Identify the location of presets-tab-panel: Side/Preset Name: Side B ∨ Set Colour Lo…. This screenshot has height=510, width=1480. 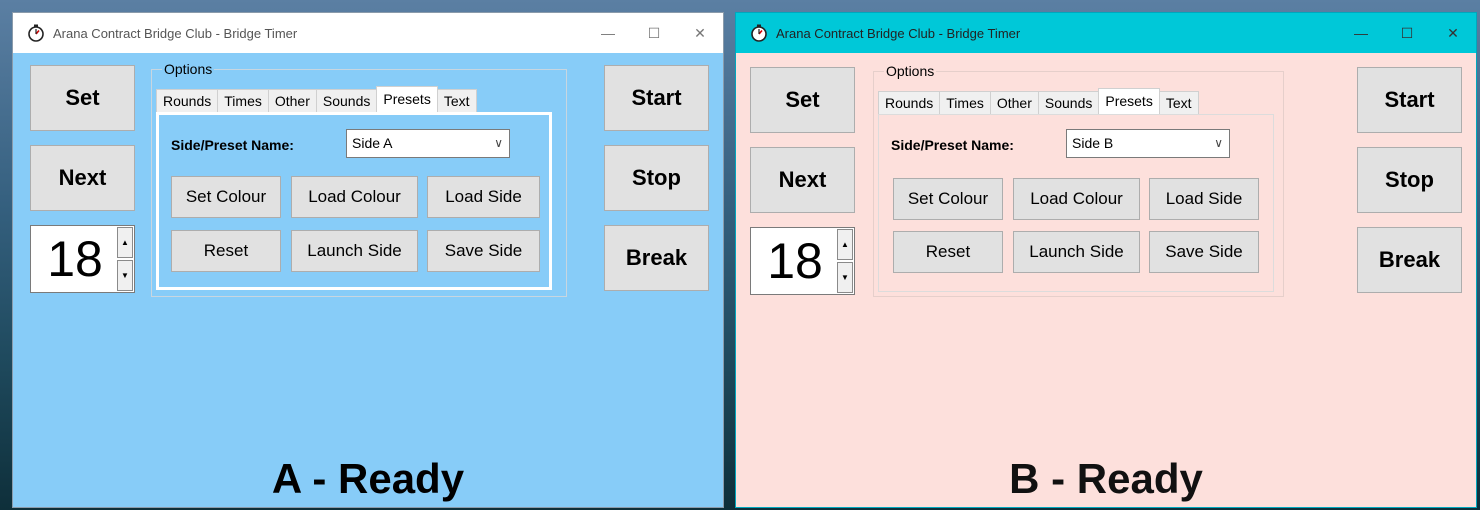
(1076, 203).